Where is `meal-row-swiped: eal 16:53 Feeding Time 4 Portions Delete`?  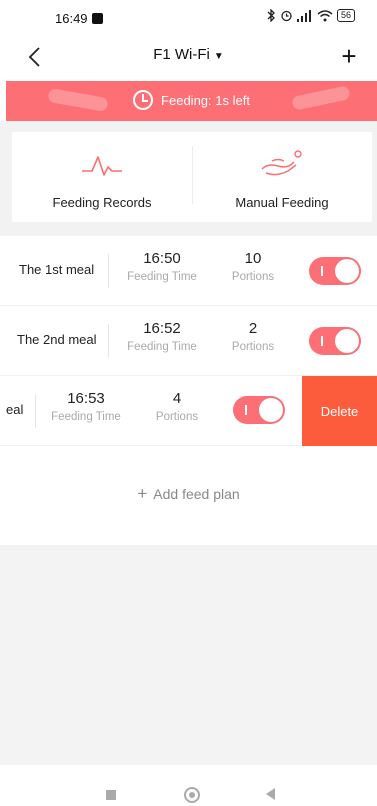
meal-row-swiped: eal 16:53 Feeding Time 4 Portions Delete is located at coordinates (188, 411).